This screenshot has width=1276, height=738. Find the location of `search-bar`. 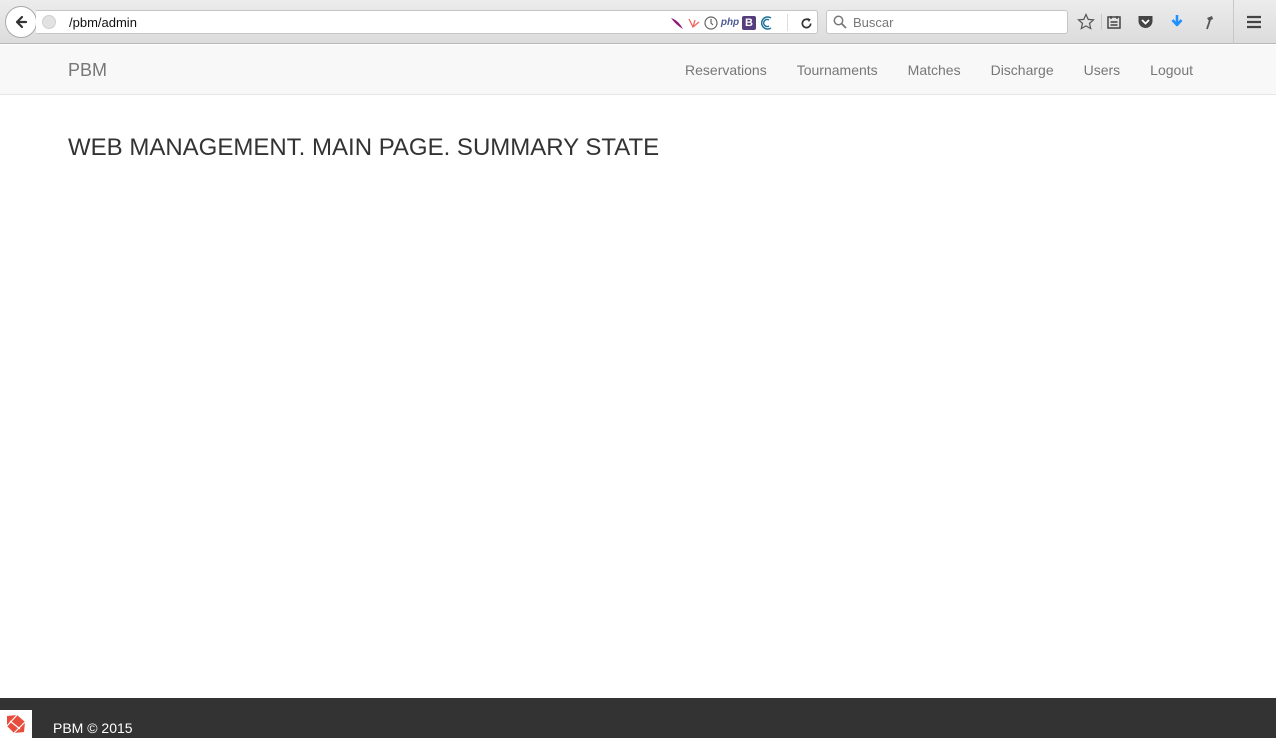

search-bar is located at coordinates (947, 22).